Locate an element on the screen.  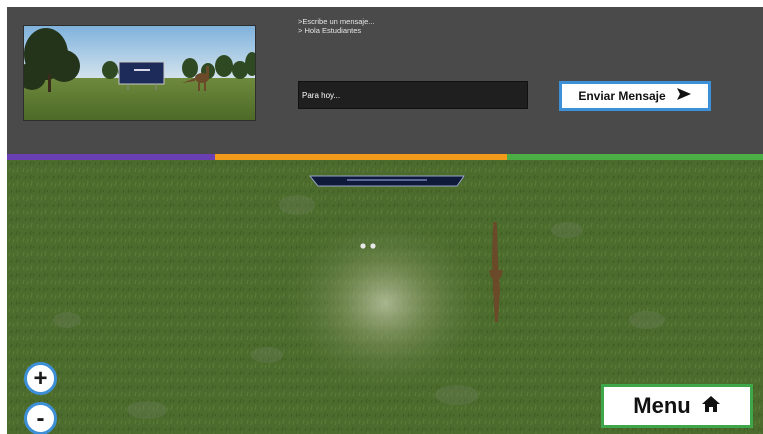
send-message-label: Enviar Mensaje is located at coordinates (622, 96).